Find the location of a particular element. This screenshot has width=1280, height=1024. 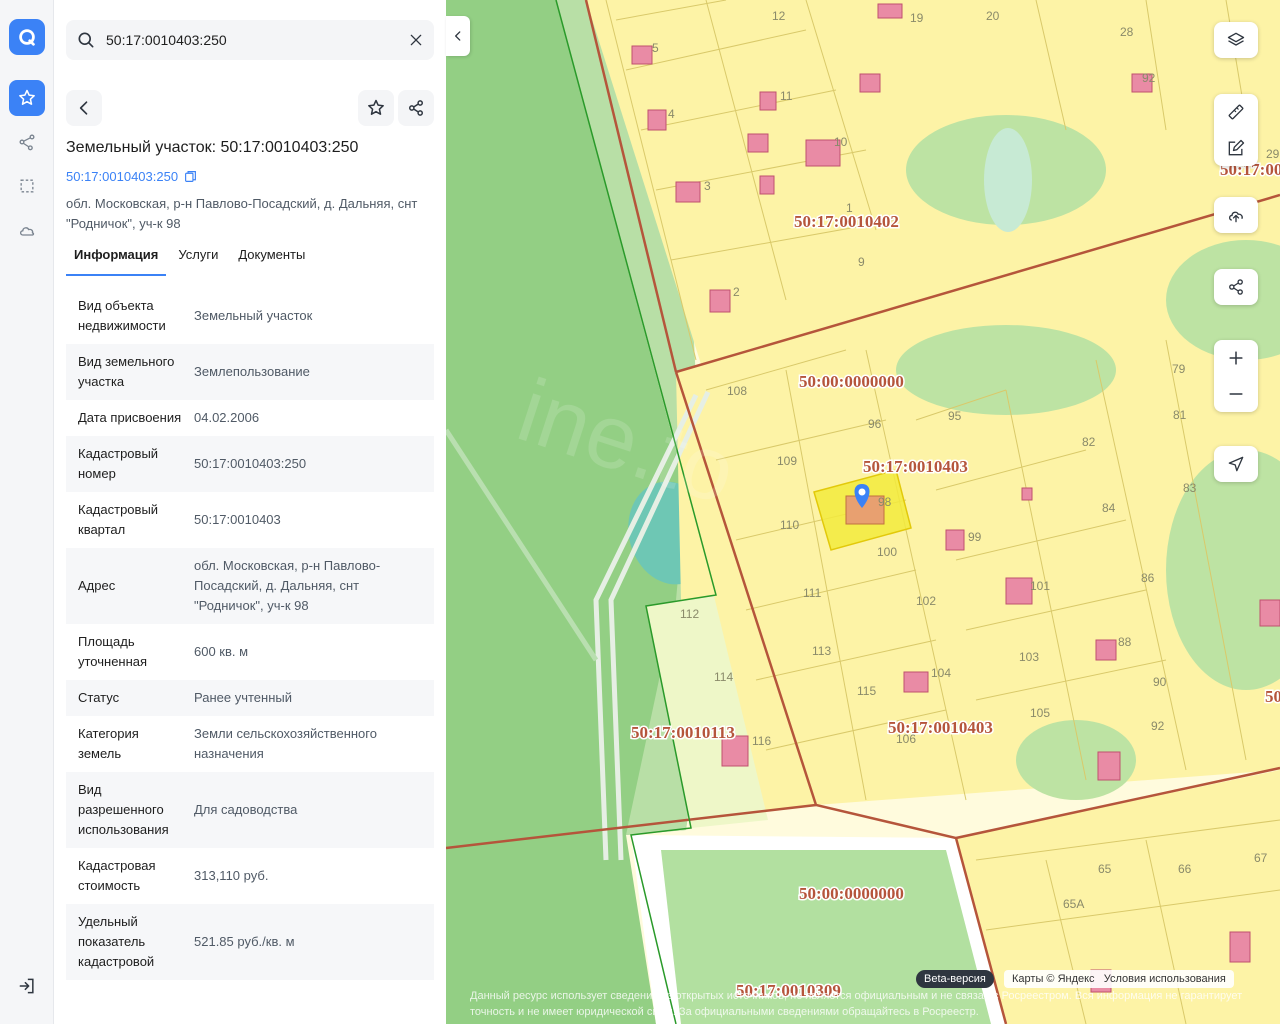

cloud-button is located at coordinates (27, 230).